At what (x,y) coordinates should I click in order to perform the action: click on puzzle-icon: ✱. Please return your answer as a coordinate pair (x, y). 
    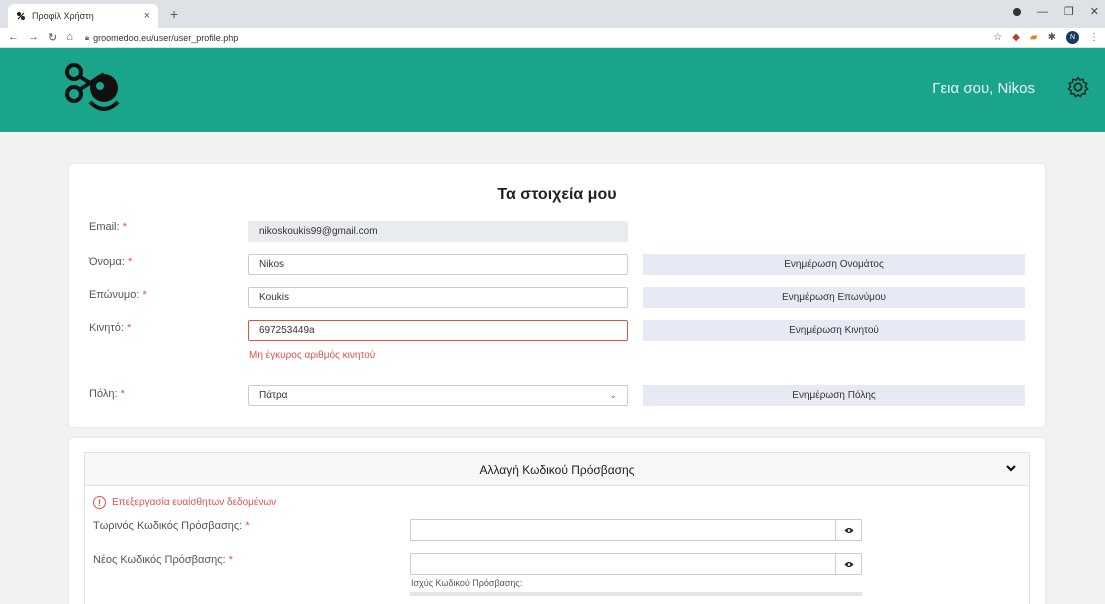
    Looking at the image, I should click on (1052, 37).